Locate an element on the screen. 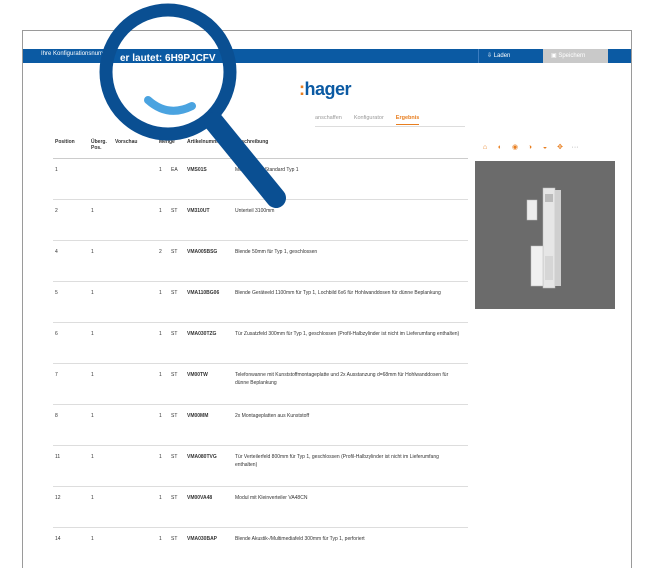 The height and width of the screenshot is (568, 652). col-parent: Überg. Pos. is located at coordinates (99, 145).